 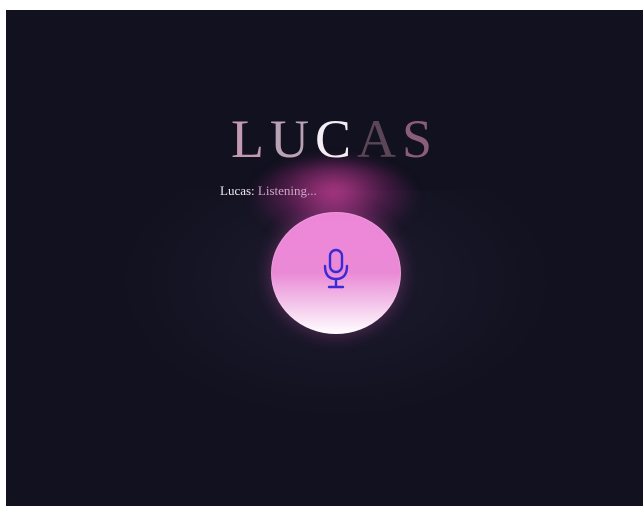 I want to click on title-letter: U, so click(x=292, y=139).